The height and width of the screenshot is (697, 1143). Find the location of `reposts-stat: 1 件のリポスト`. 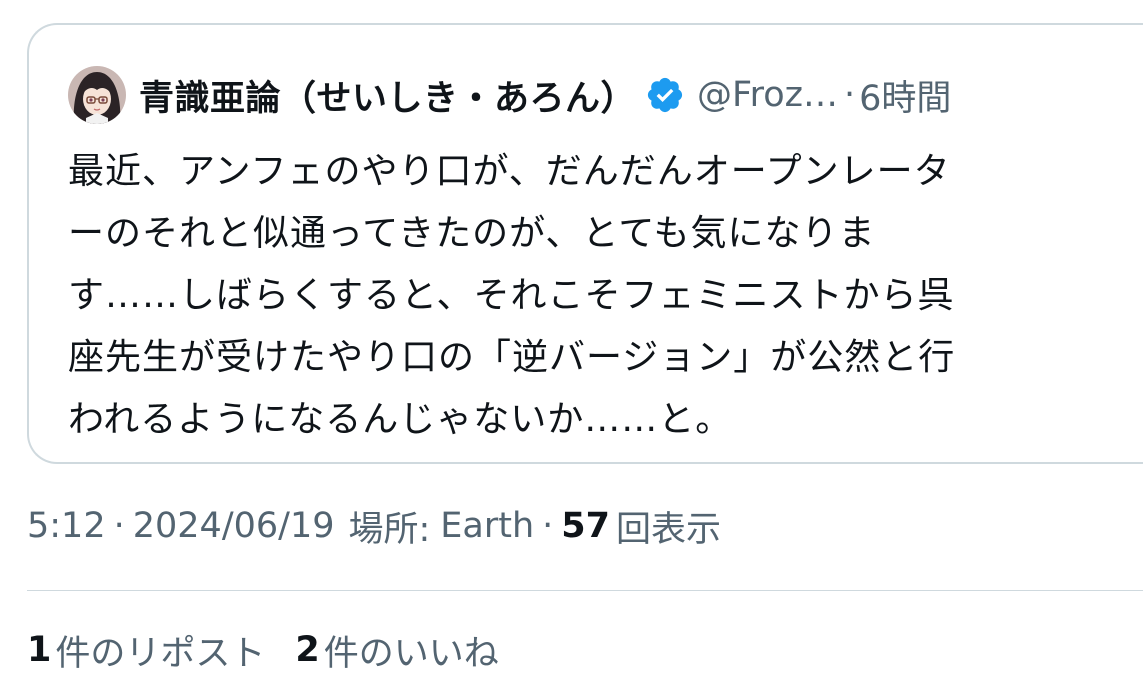

reposts-stat: 1 件のリポスト is located at coordinates (146, 650).